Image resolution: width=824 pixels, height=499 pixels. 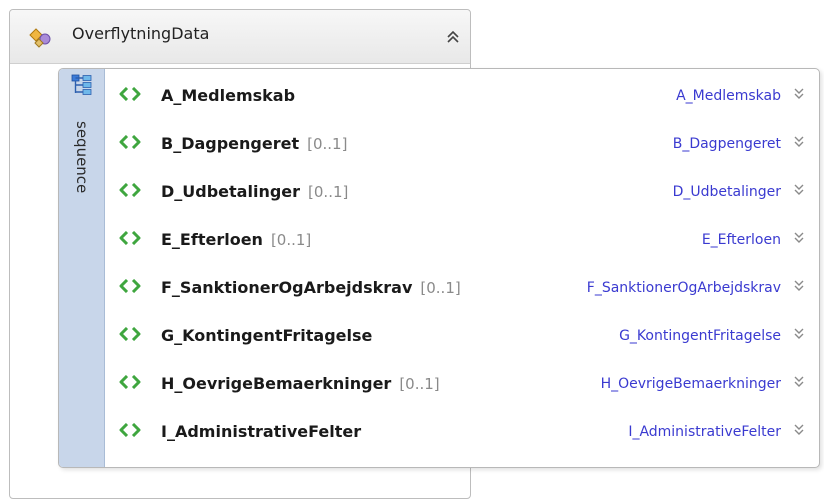 I want to click on element-name-text: A_Medlemskab, so click(x=228, y=95).